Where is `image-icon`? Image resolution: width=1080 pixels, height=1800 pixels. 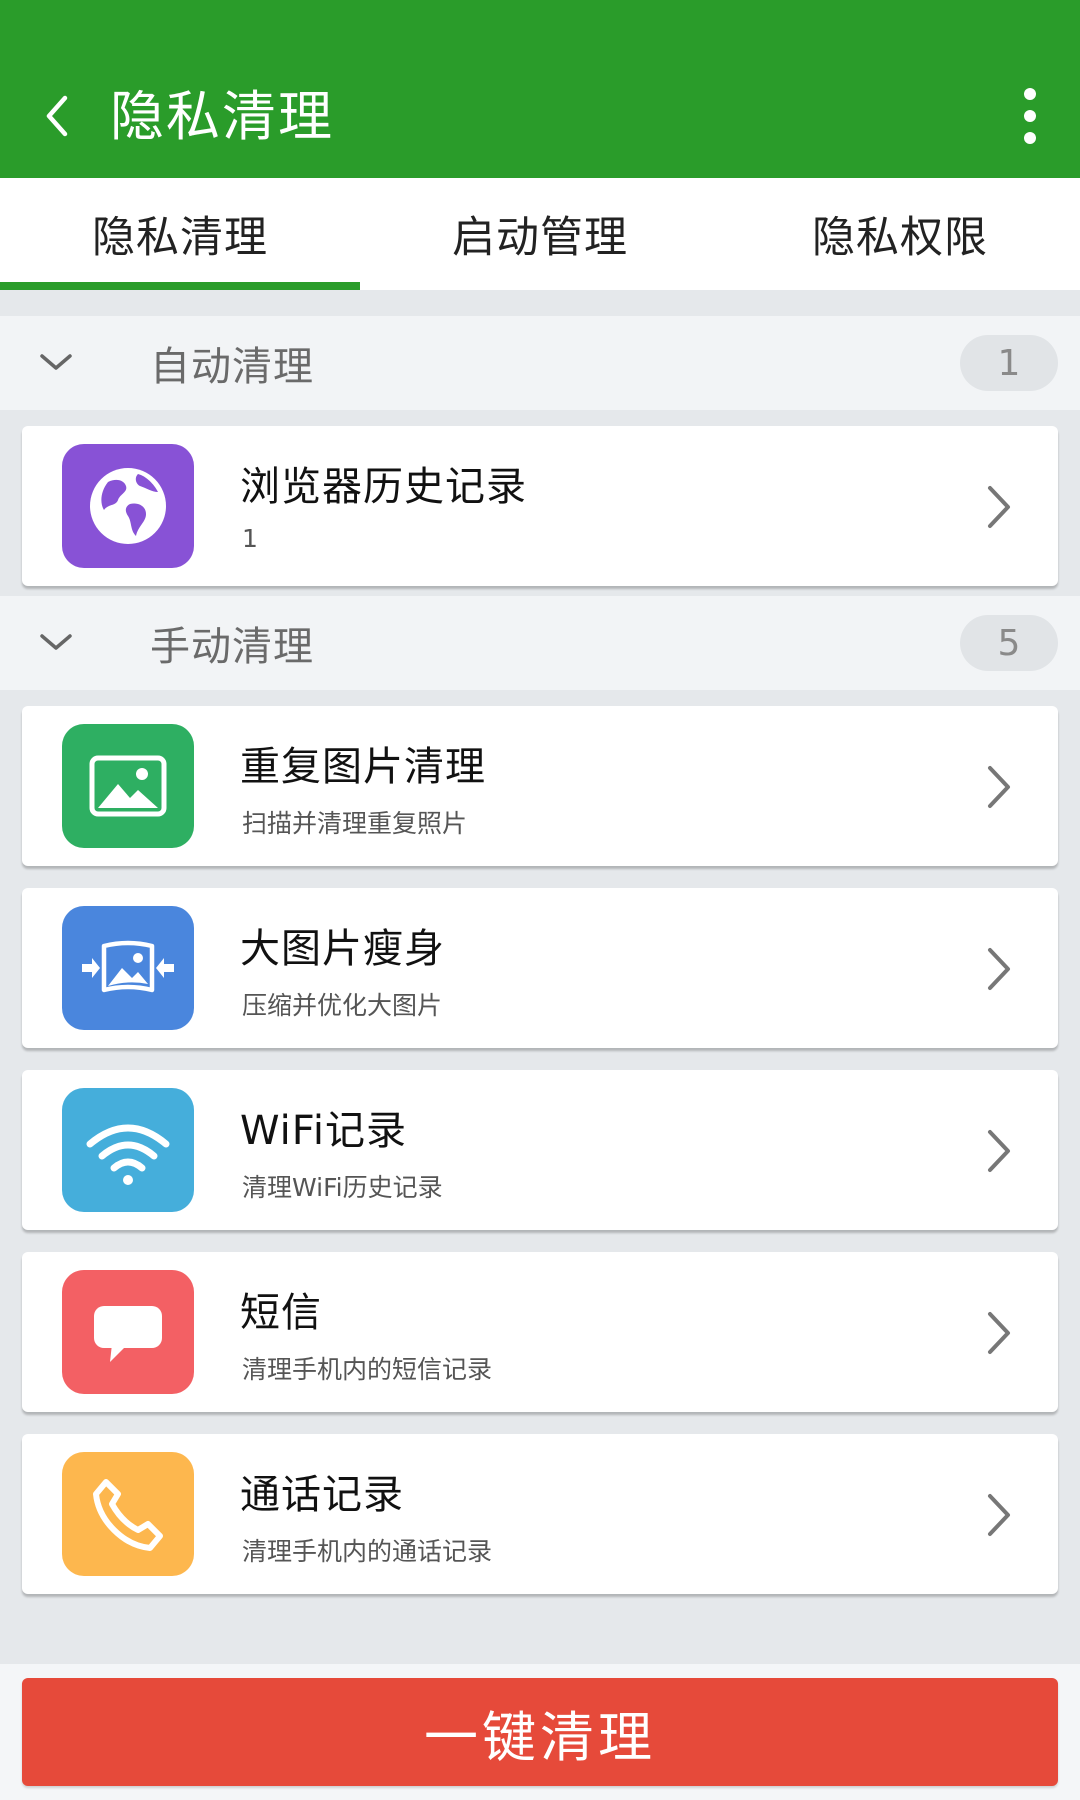
image-icon is located at coordinates (128, 786).